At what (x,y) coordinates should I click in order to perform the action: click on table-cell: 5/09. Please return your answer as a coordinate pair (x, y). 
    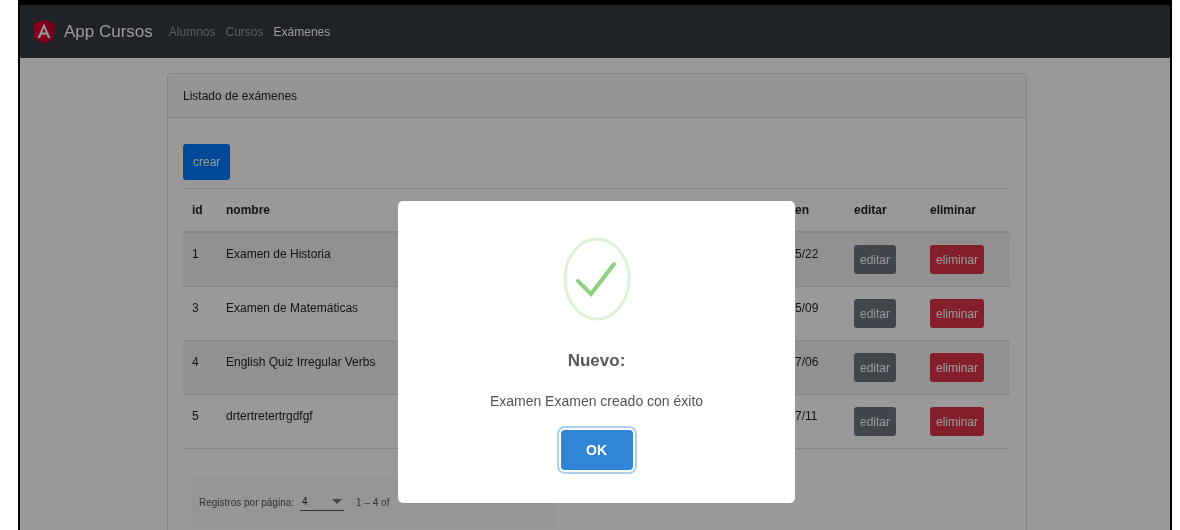
    Looking at the image, I should click on (807, 308).